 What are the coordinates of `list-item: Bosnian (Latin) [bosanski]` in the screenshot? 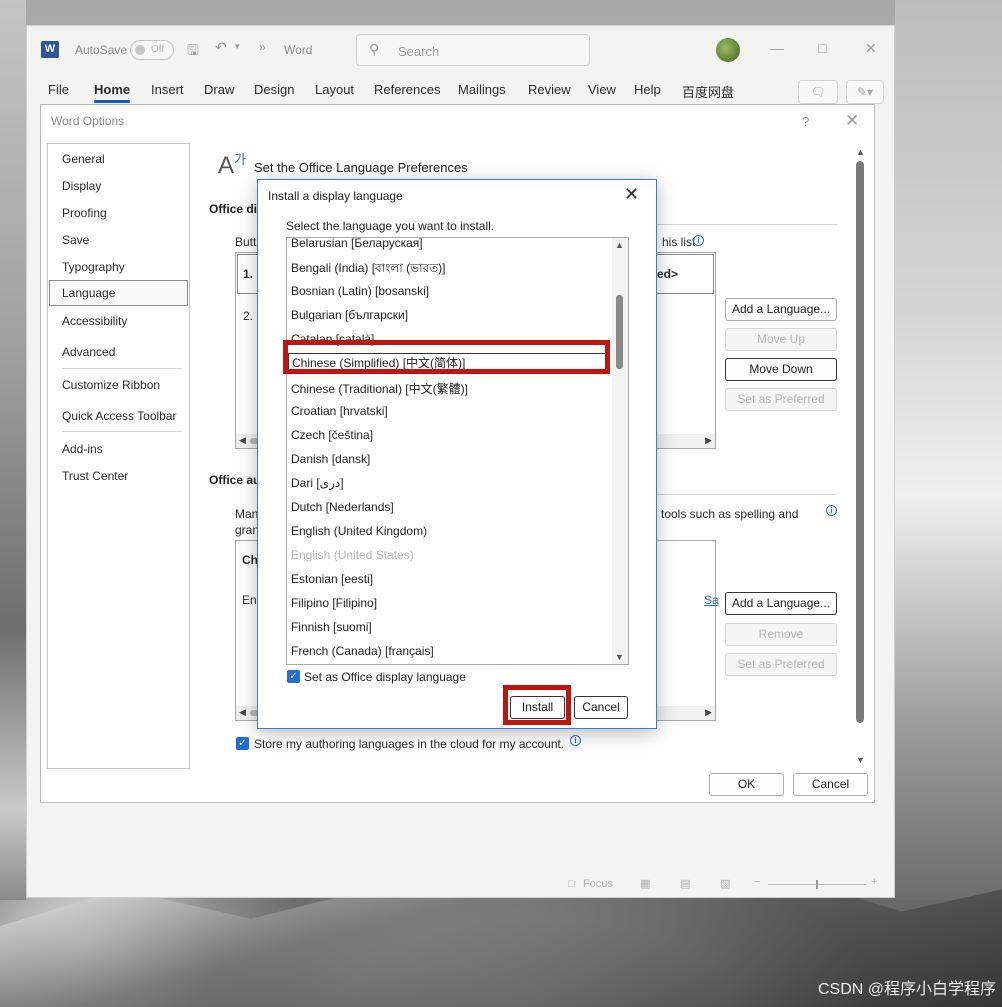 It's located at (360, 291).